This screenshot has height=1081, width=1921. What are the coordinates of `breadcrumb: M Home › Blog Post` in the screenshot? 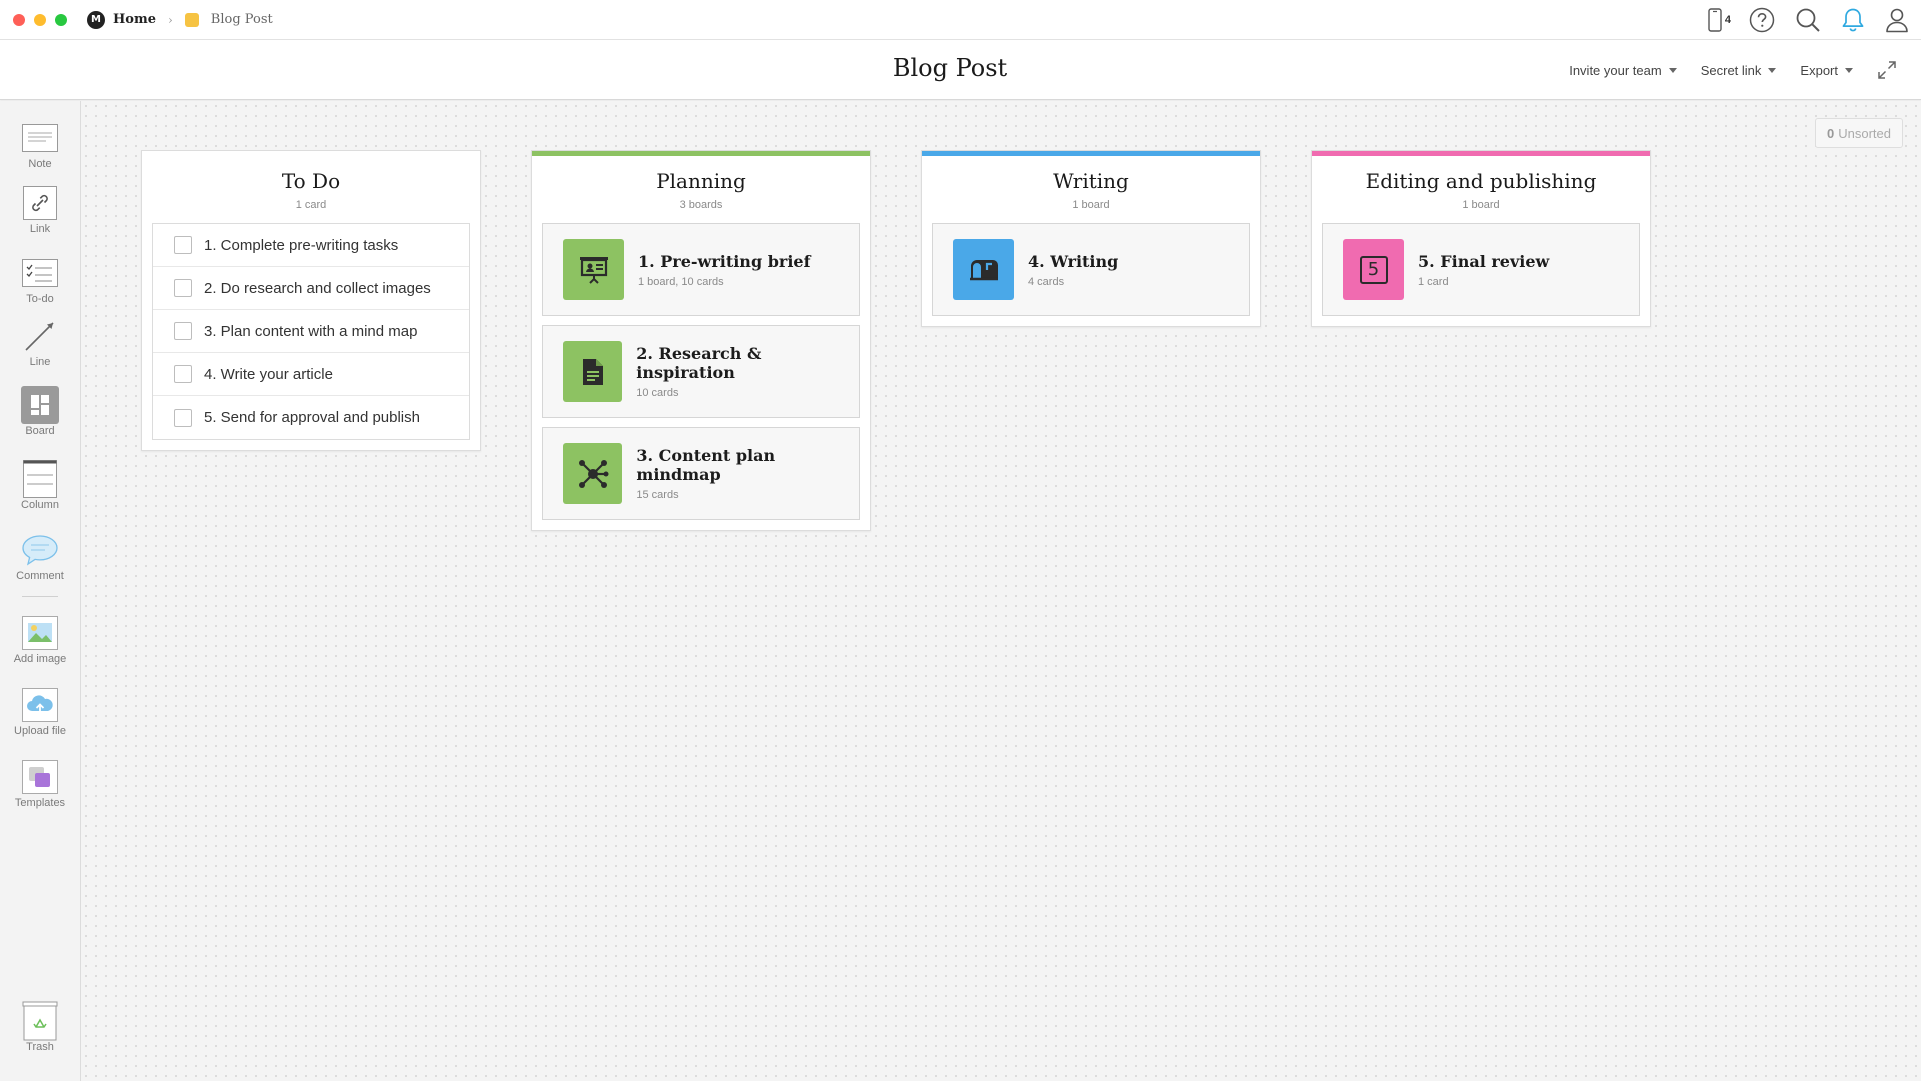 It's located at (180, 19).